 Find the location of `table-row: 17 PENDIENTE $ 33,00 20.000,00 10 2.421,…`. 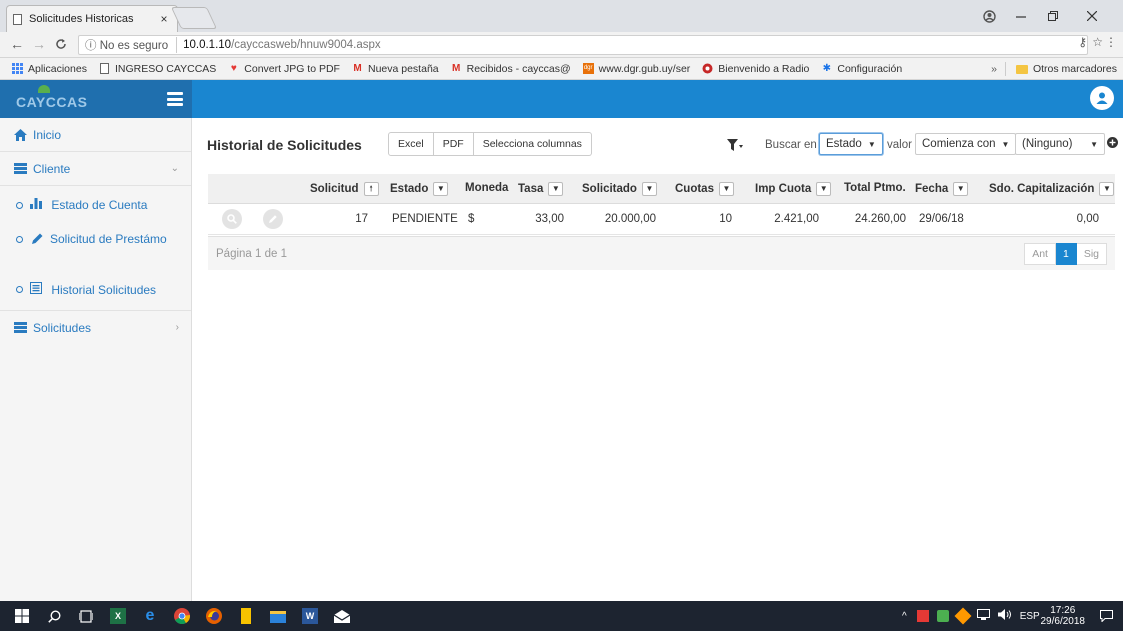

table-row: 17 PENDIENTE $ 33,00 20.000,00 10 2.421,… is located at coordinates (661, 219).